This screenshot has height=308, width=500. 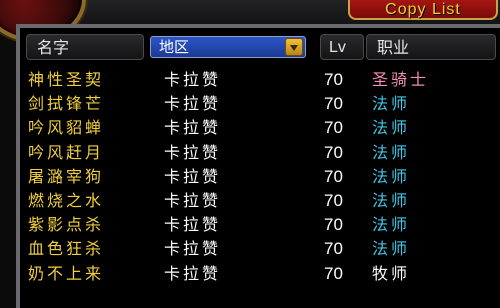 I want to click on player-name: 紫影点杀, so click(x=66, y=225).